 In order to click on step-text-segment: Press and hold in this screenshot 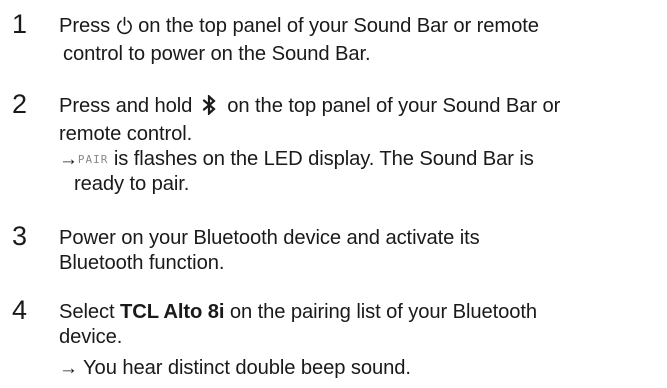, I will do `click(128, 106)`.